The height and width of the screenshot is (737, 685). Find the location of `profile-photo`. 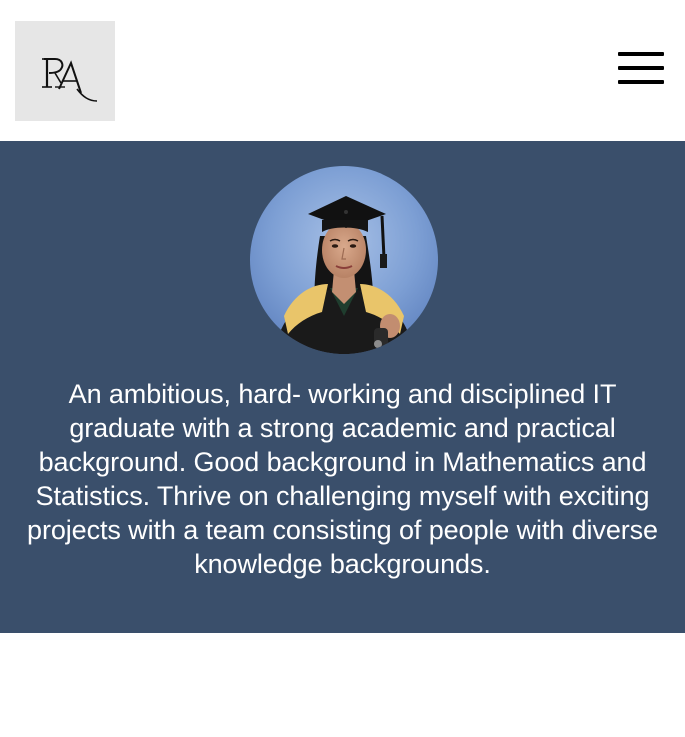

profile-photo is located at coordinates (344, 260).